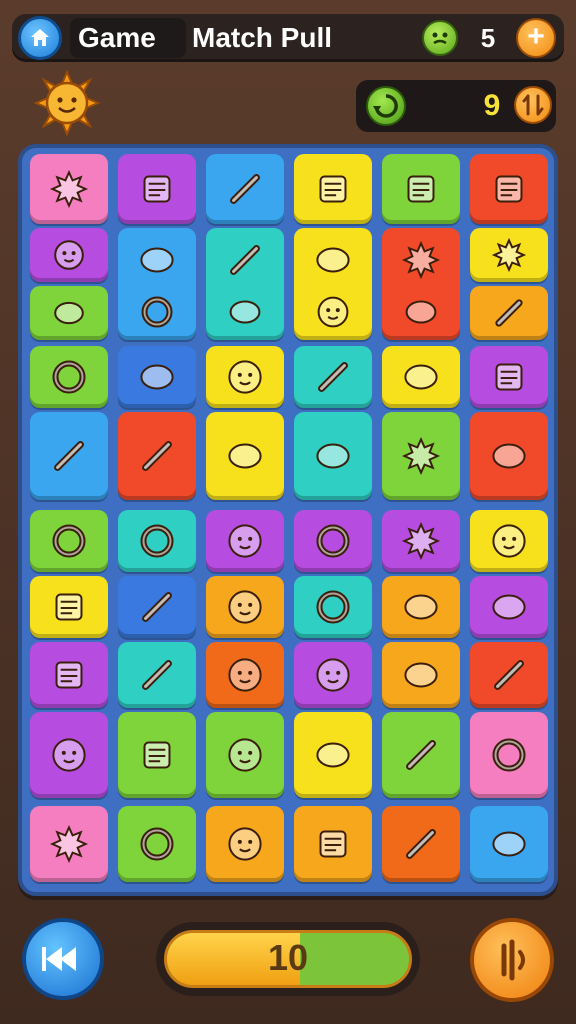 The height and width of the screenshot is (1024, 576). I want to click on home-button, so click(40, 38).